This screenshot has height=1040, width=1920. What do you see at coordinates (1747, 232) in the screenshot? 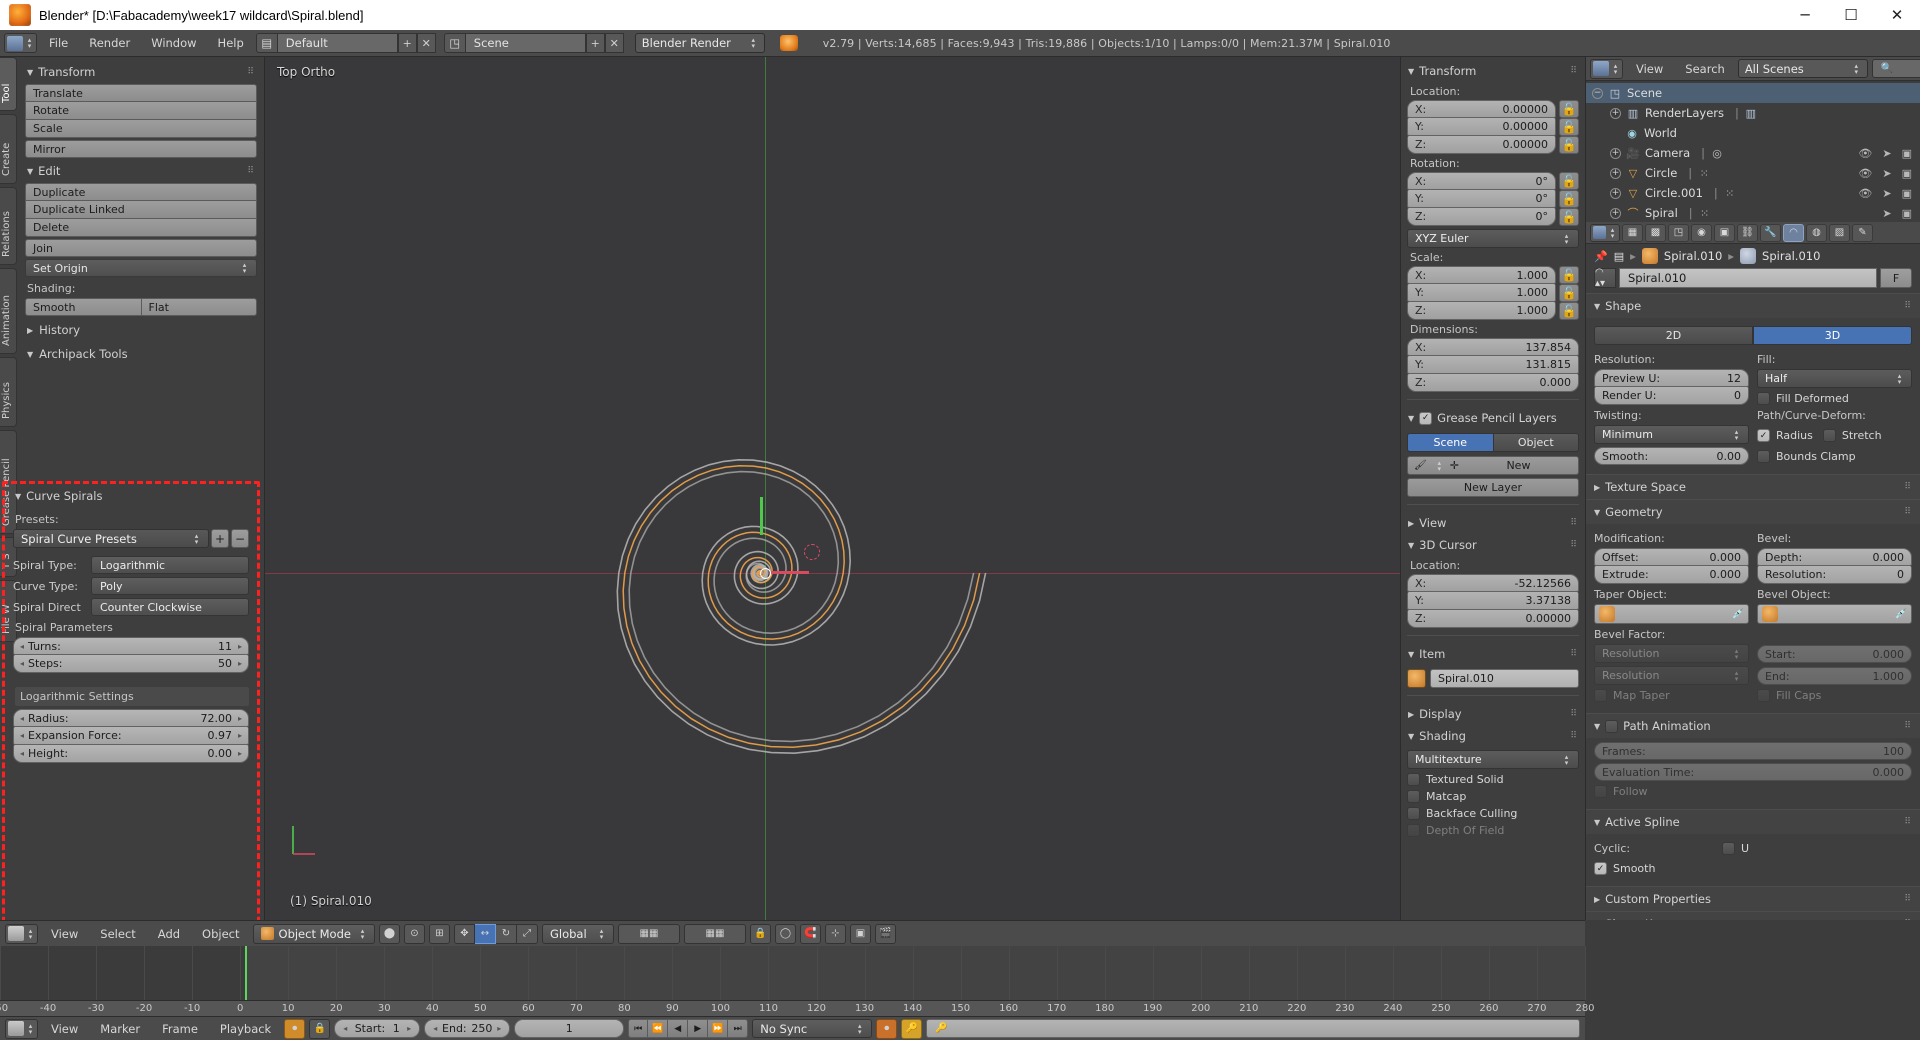
I see `tab-constraints: ⛓` at bounding box center [1747, 232].